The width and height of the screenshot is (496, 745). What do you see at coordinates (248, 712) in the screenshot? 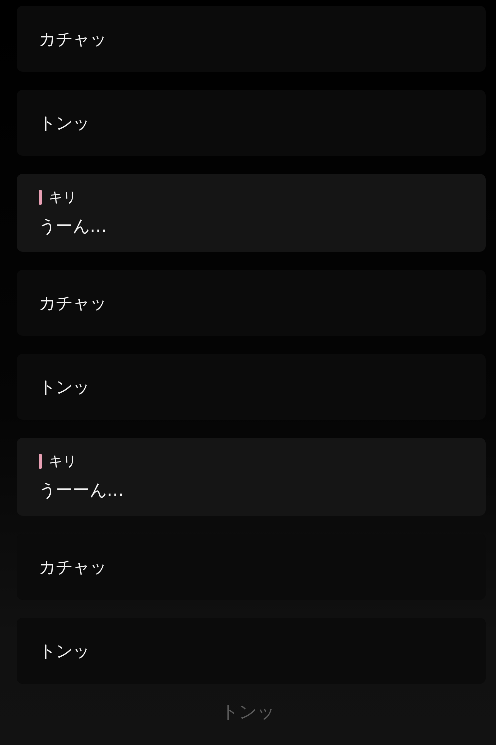
I see `subtitle-caption: トンッ` at bounding box center [248, 712].